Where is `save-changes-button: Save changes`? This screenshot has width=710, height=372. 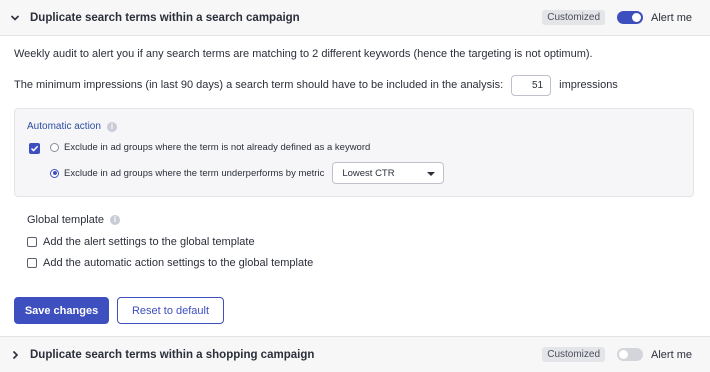 save-changes-button: Save changes is located at coordinates (61, 310).